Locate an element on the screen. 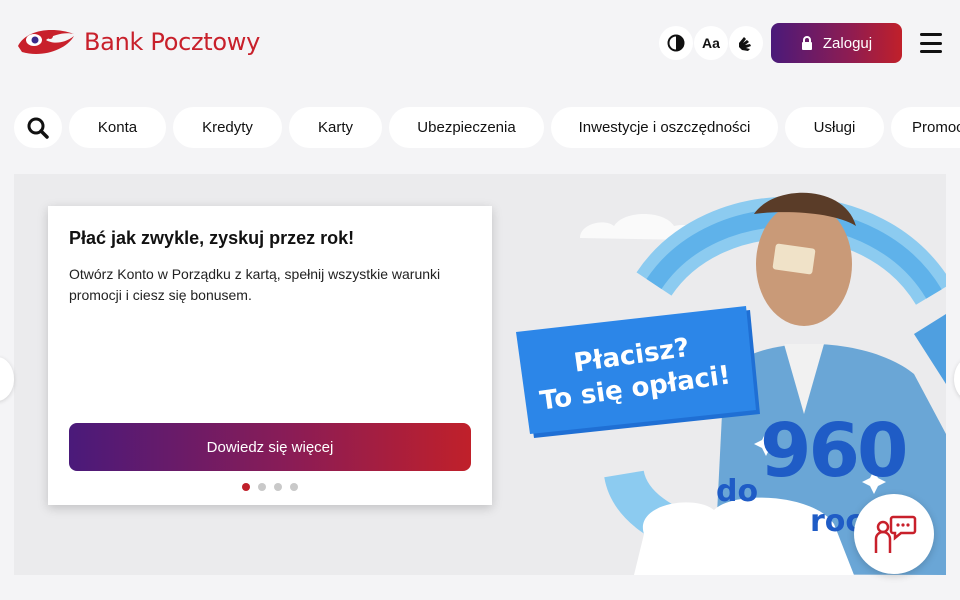  nav-item-label: Inwestycje i oszczędności is located at coordinates (664, 127).